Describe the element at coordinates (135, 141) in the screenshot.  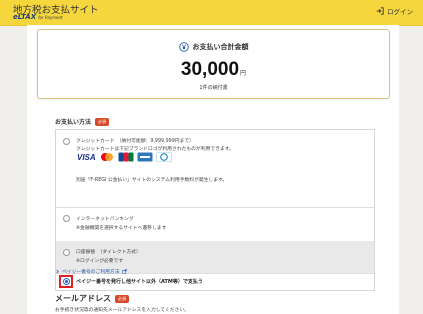
I see `credit-card-line1: クレジットカード （納付可能額：9,999,999円まで）` at that location.